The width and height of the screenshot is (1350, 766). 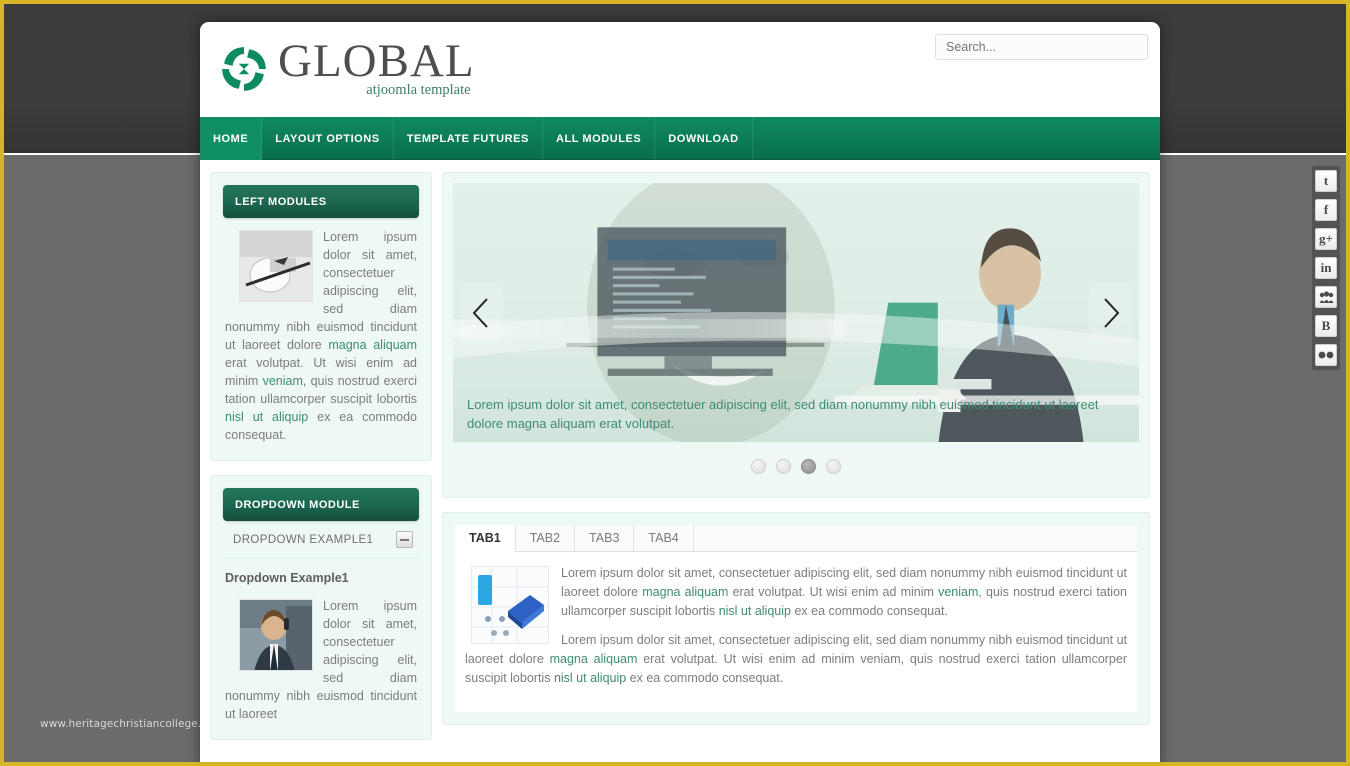 I want to click on nav-item-template-futures: TEMPLATE FUTURES, so click(x=468, y=138).